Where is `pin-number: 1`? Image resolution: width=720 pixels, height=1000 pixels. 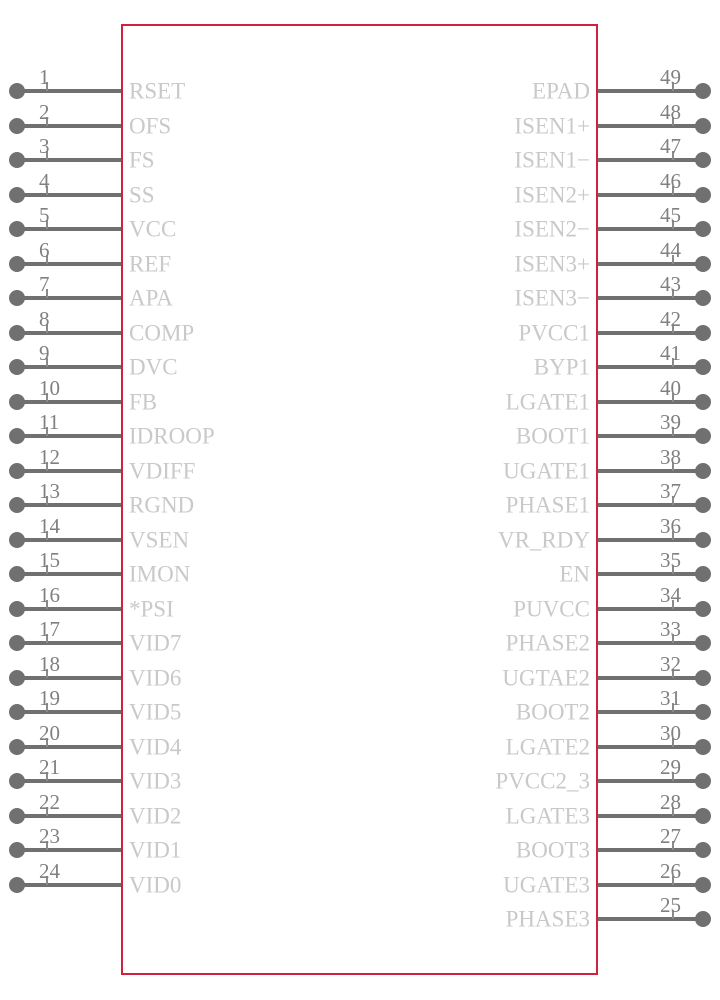
pin-number: 1 is located at coordinates (44, 77).